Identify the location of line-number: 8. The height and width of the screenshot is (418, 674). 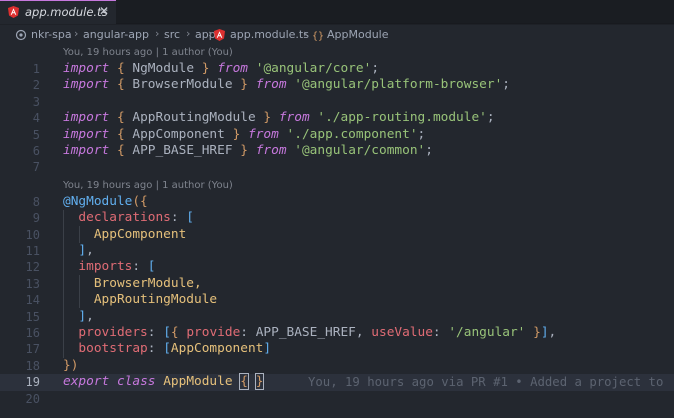
(36, 201).